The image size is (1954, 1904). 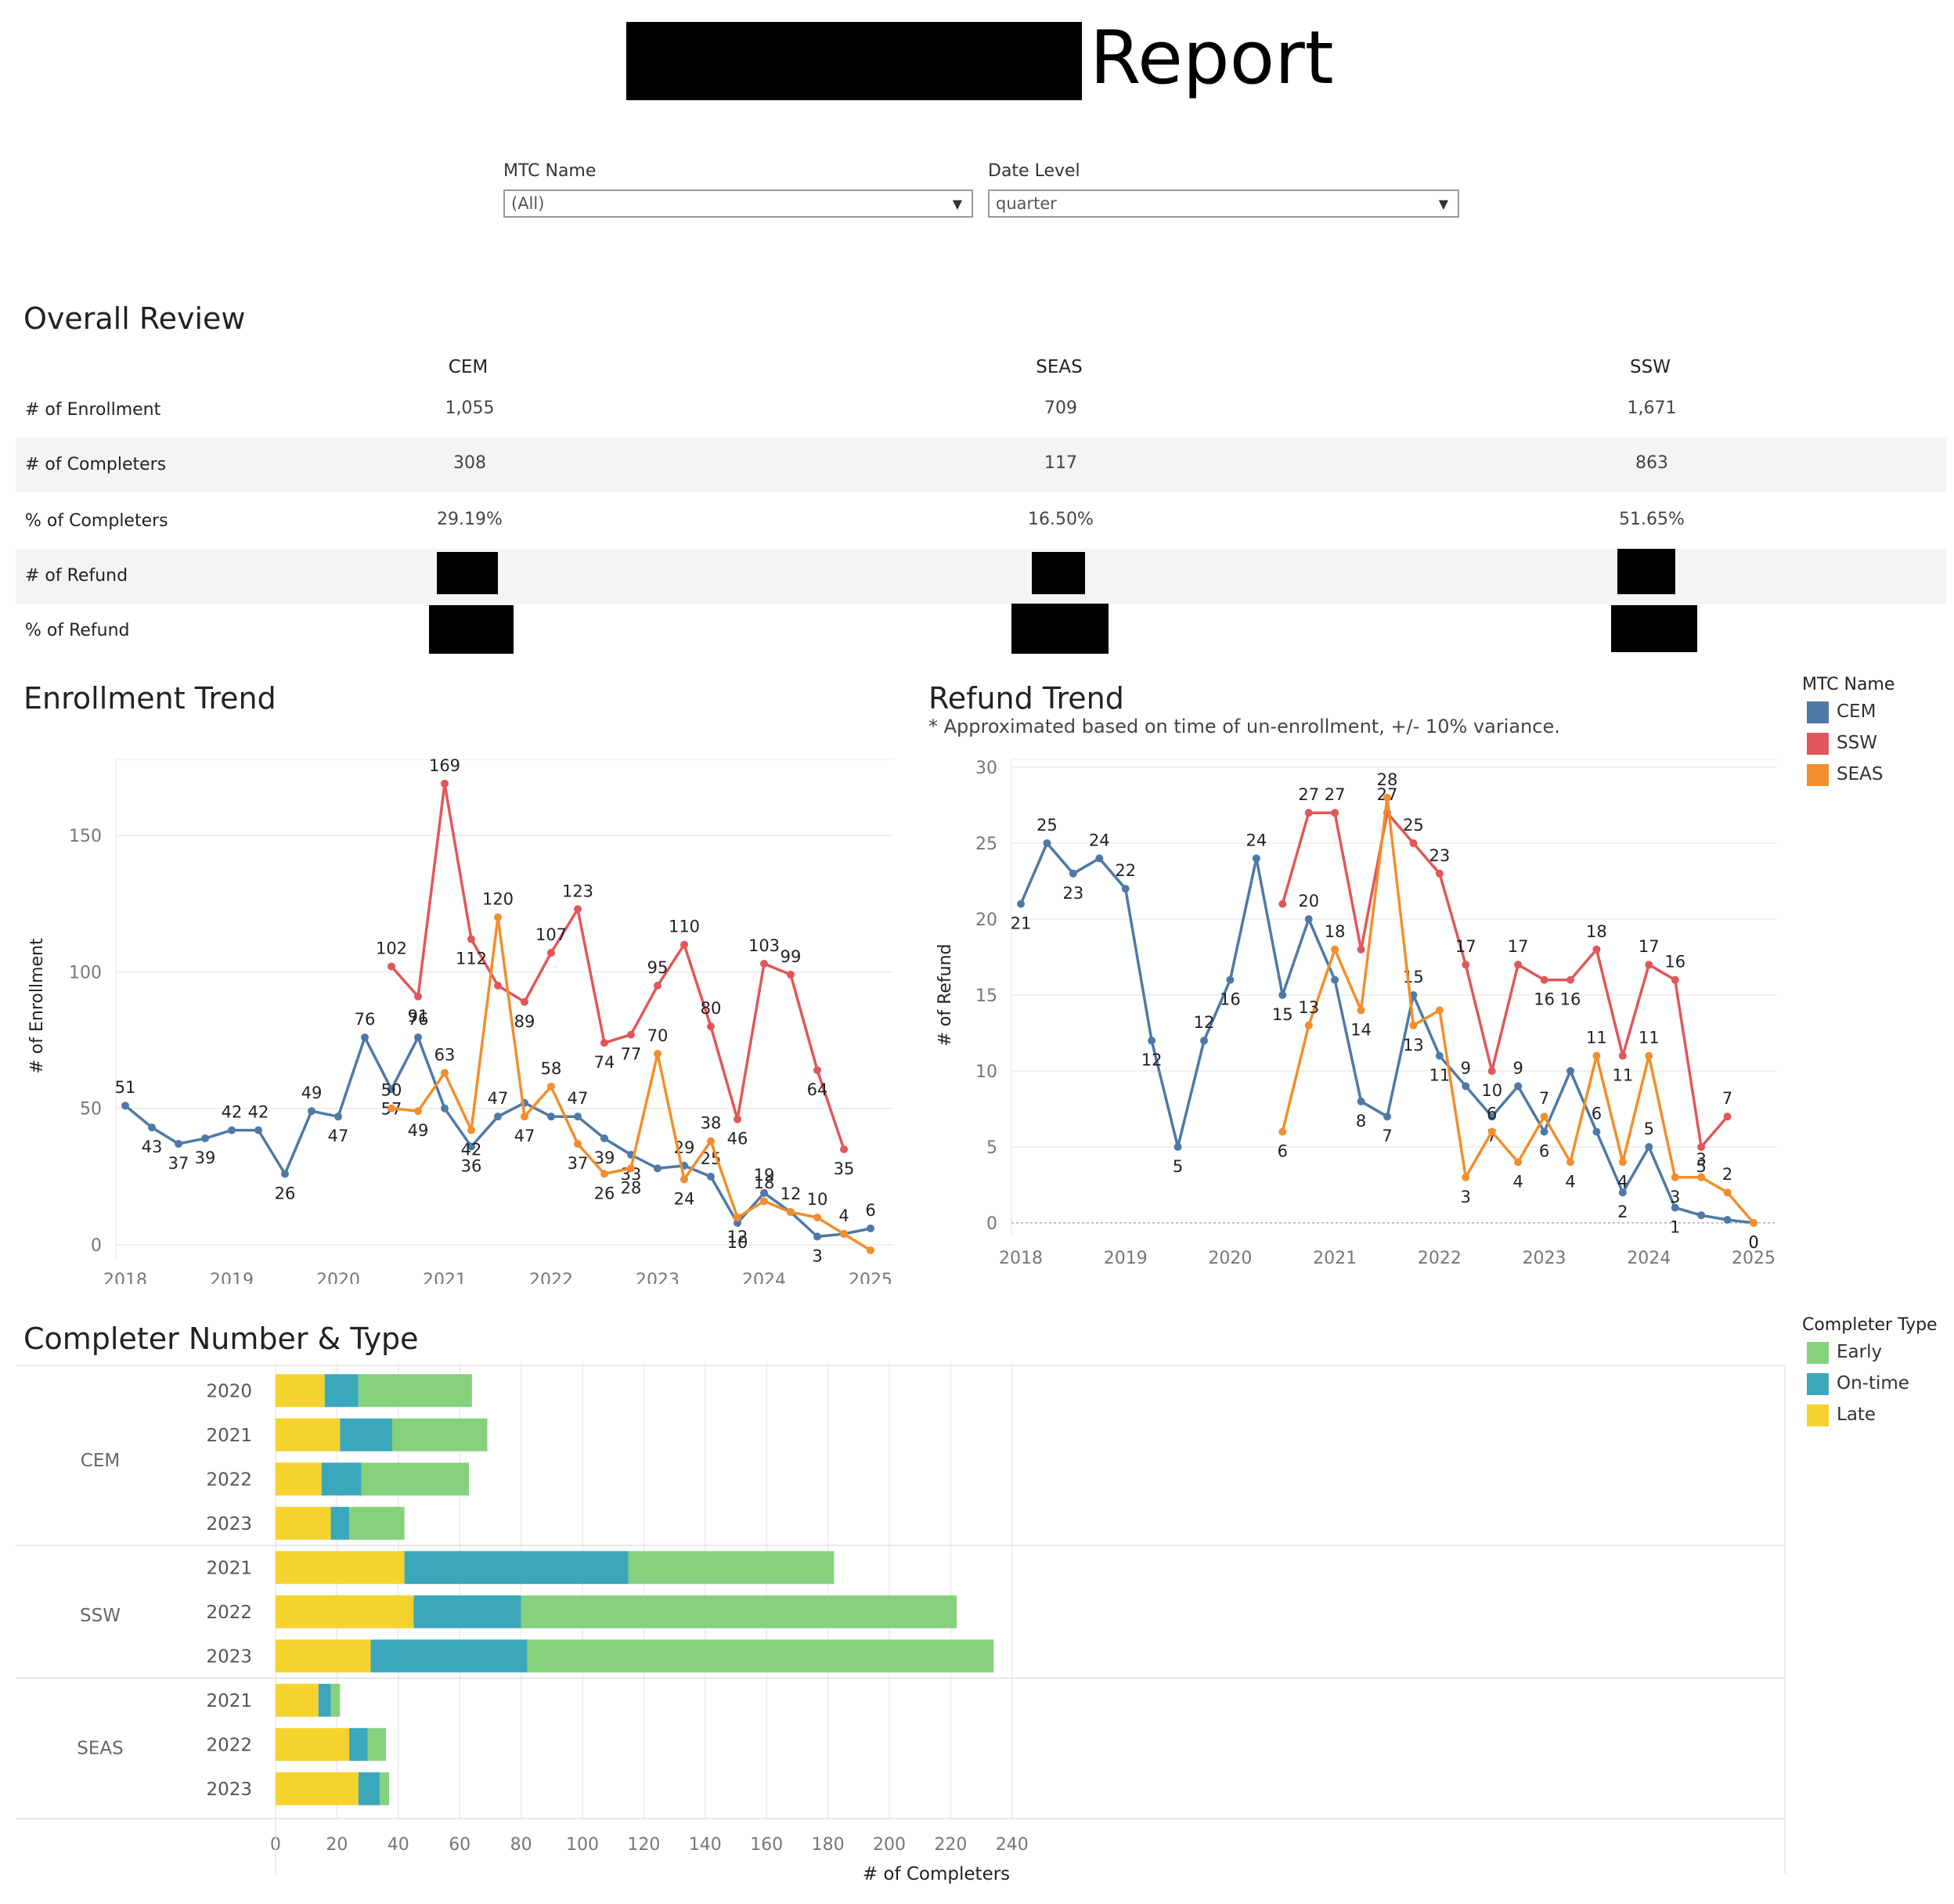 I want to click on y-tick-label: 10, so click(x=986, y=1072).